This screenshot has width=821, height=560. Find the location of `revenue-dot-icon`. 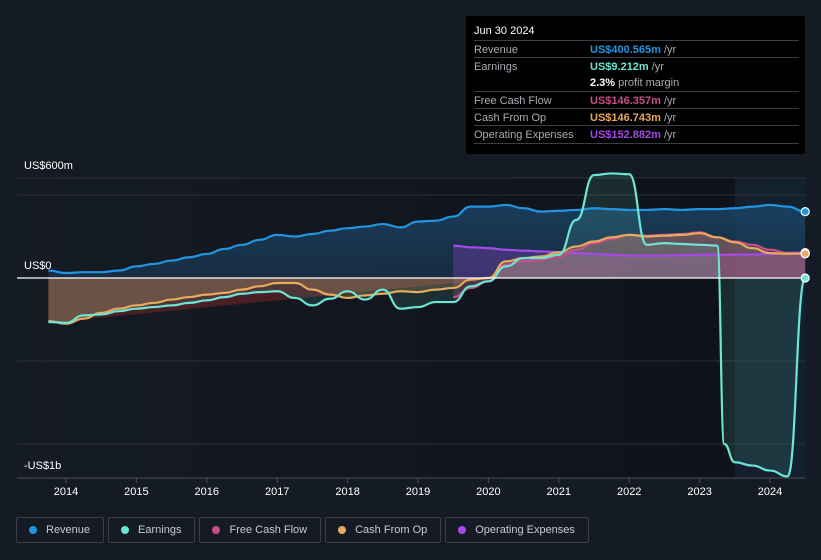

revenue-dot-icon is located at coordinates (33, 530).